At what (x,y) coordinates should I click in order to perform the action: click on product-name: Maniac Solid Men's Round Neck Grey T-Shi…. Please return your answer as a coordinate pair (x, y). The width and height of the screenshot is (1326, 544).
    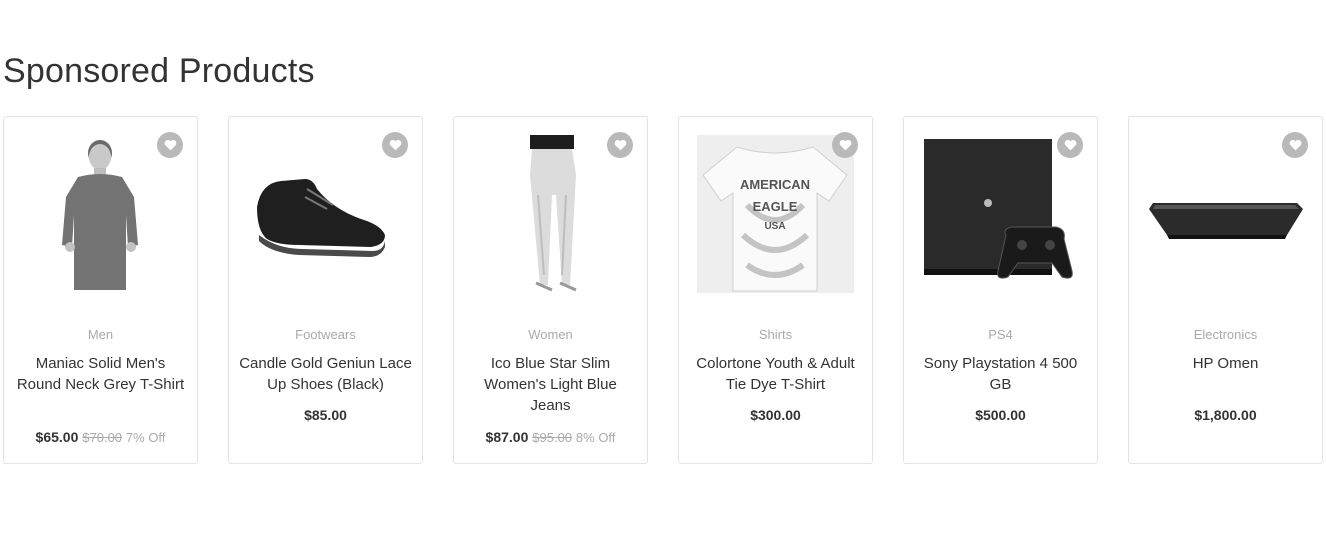
    Looking at the image, I should click on (100, 374).